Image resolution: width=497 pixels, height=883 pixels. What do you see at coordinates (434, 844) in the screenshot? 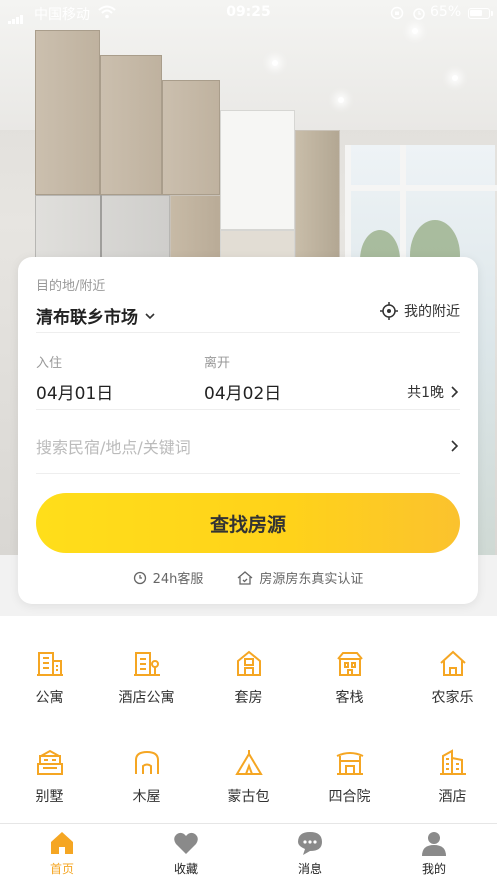
I see `user-icon` at bounding box center [434, 844].